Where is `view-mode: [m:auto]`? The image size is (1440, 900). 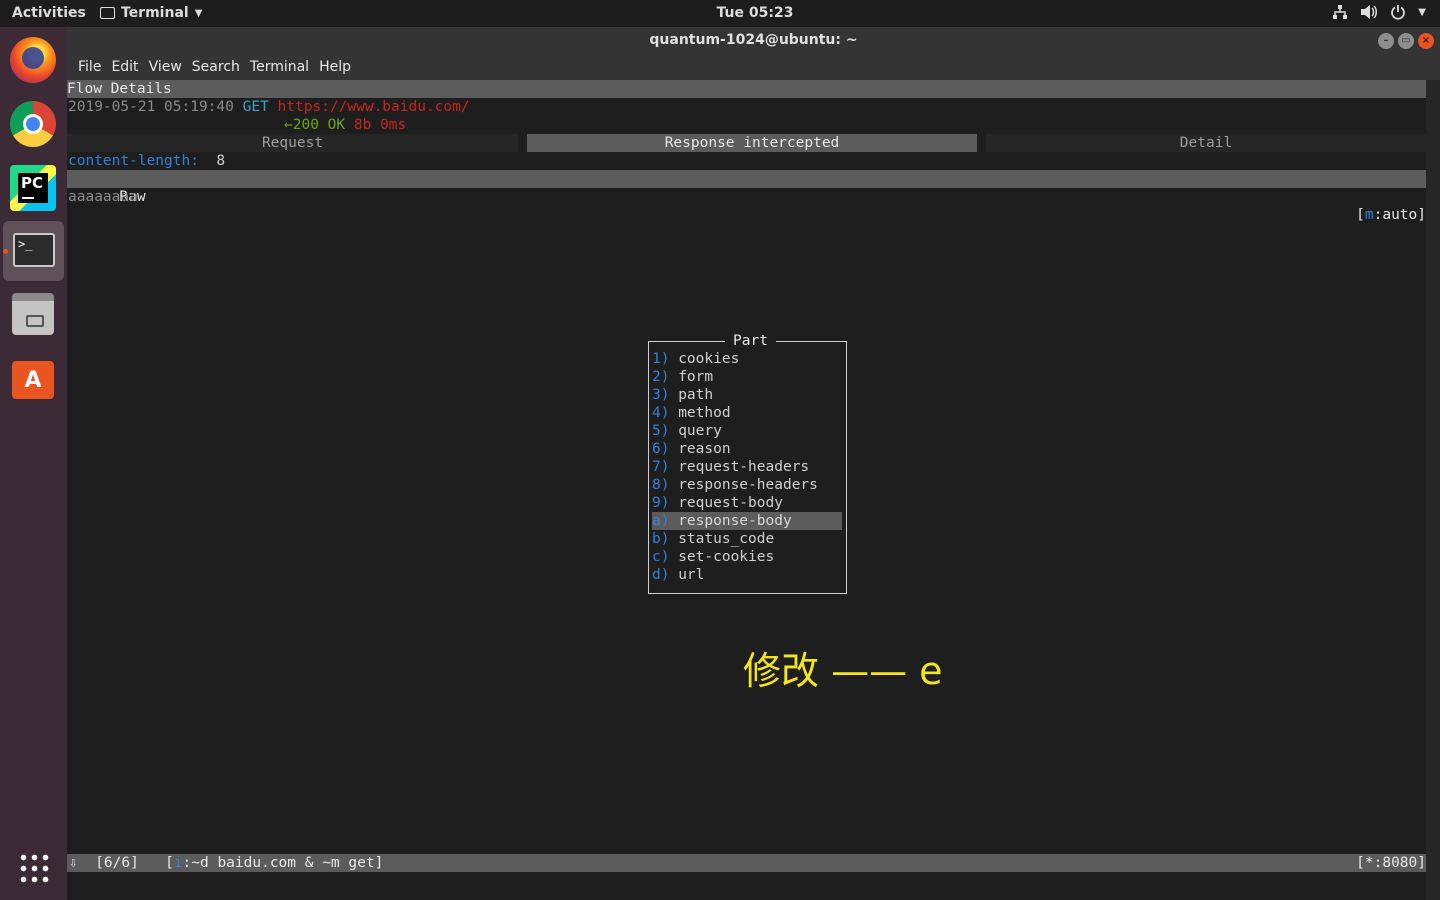 view-mode: [m:auto] is located at coordinates (1391, 215).